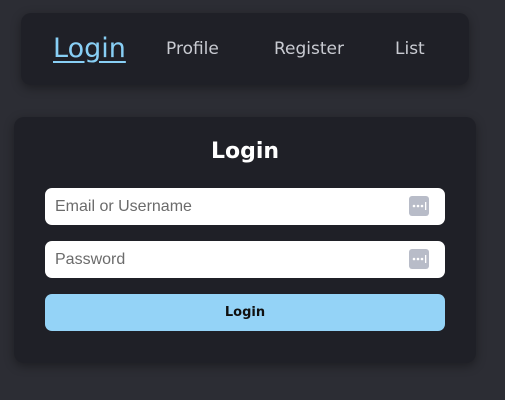 This screenshot has width=505, height=400. I want to click on nav-link-register: Register, so click(309, 49).